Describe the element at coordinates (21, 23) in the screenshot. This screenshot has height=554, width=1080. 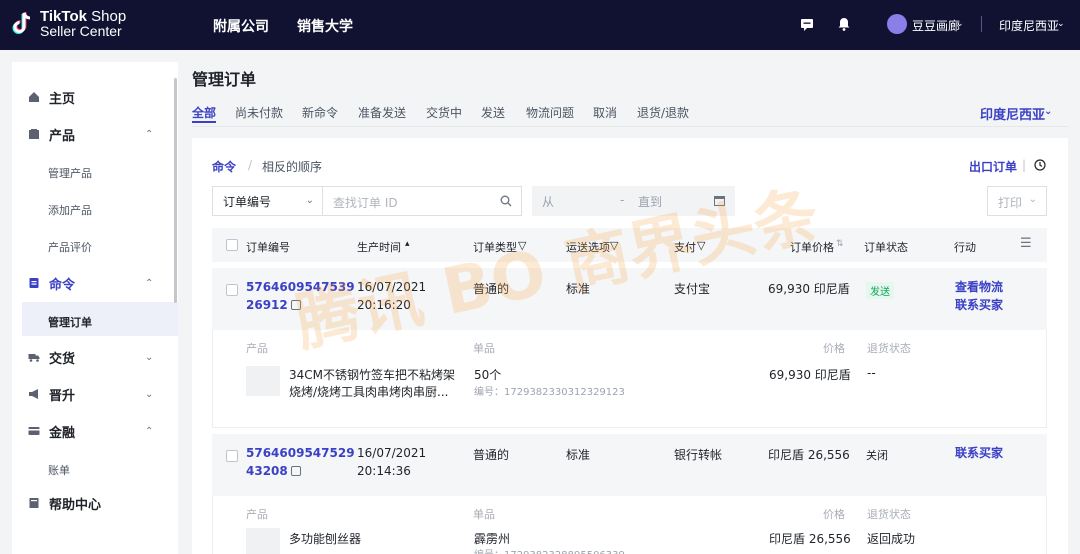
I see `tiktok-logo-icon` at that location.